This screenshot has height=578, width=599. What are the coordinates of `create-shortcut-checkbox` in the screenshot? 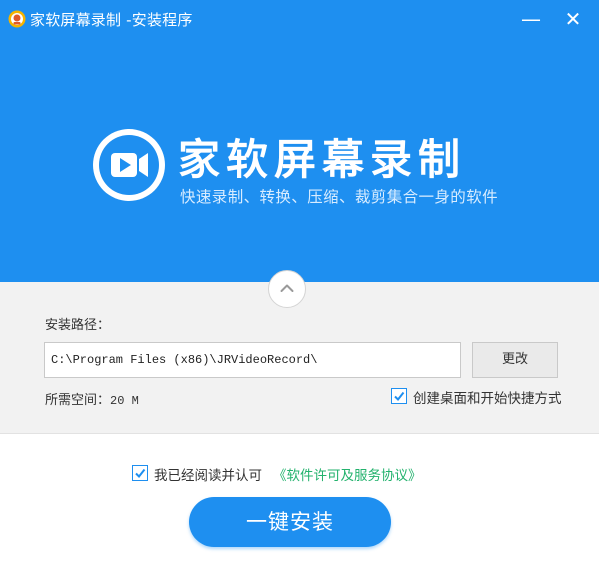 It's located at (399, 396).